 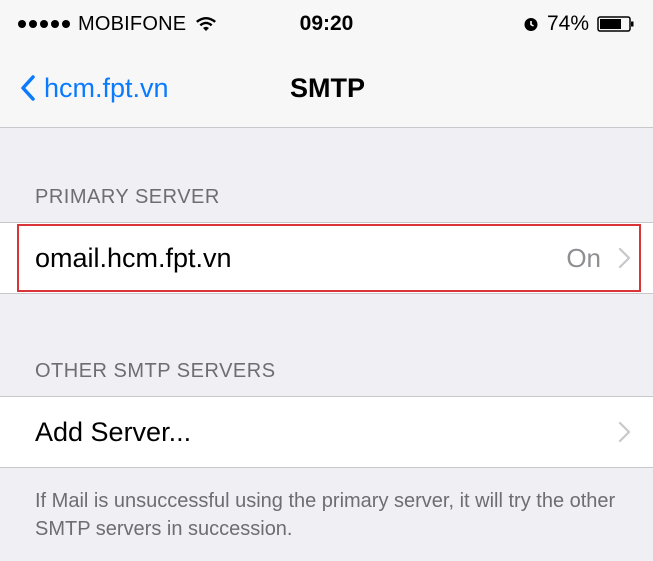 What do you see at coordinates (155, 371) in the screenshot?
I see `other-servers-header: OTHER SMTP SERVERS` at bounding box center [155, 371].